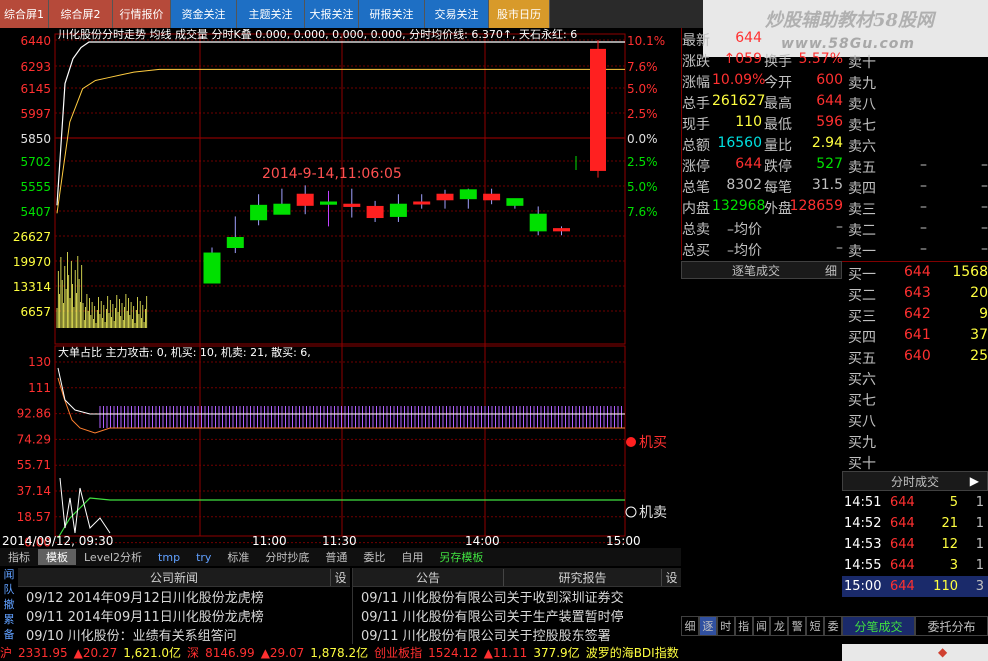  I want to click on top-tab-3: 资金关注, so click(204, 14).